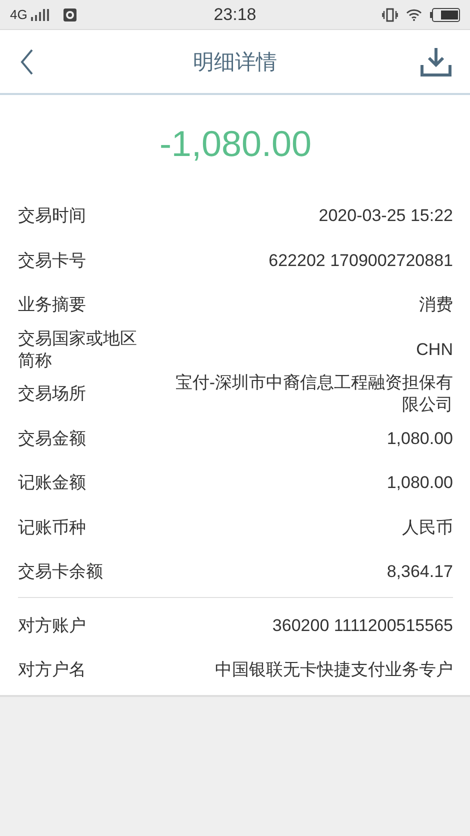  I want to click on transaction-amount: -1,080.00, so click(235, 144).